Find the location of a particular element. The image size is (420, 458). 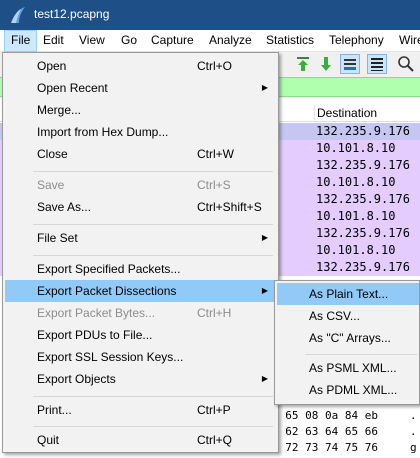

menu-item-label: Export Objects is located at coordinates (76, 379).